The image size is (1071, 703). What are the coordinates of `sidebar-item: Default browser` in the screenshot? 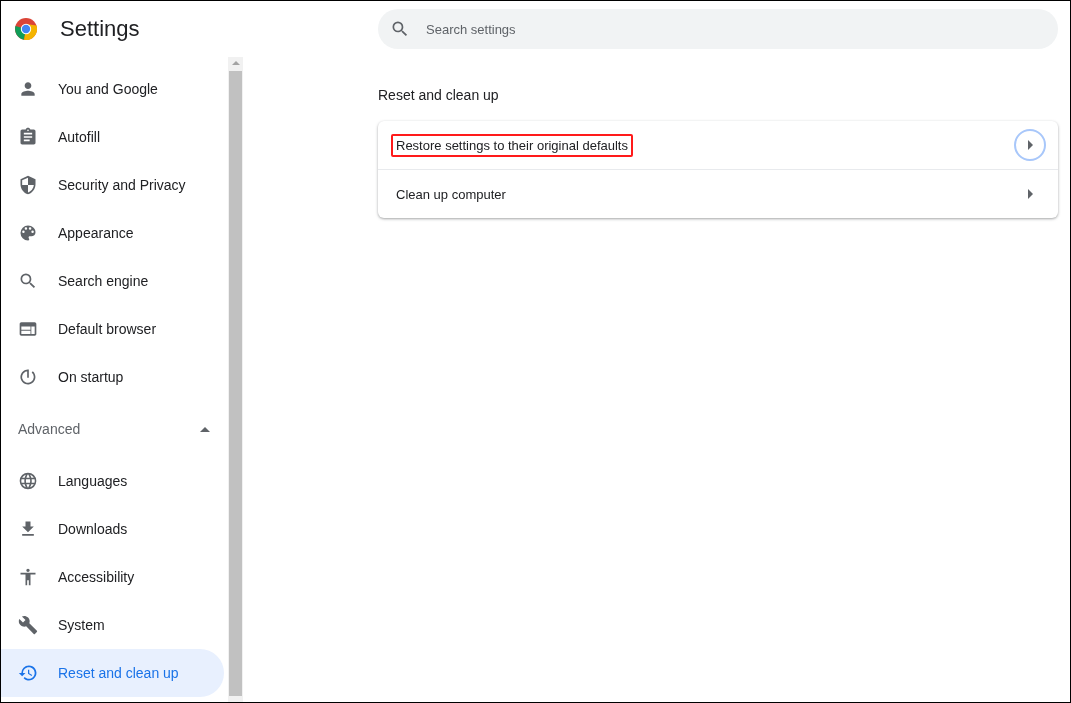 It's located at (112, 329).